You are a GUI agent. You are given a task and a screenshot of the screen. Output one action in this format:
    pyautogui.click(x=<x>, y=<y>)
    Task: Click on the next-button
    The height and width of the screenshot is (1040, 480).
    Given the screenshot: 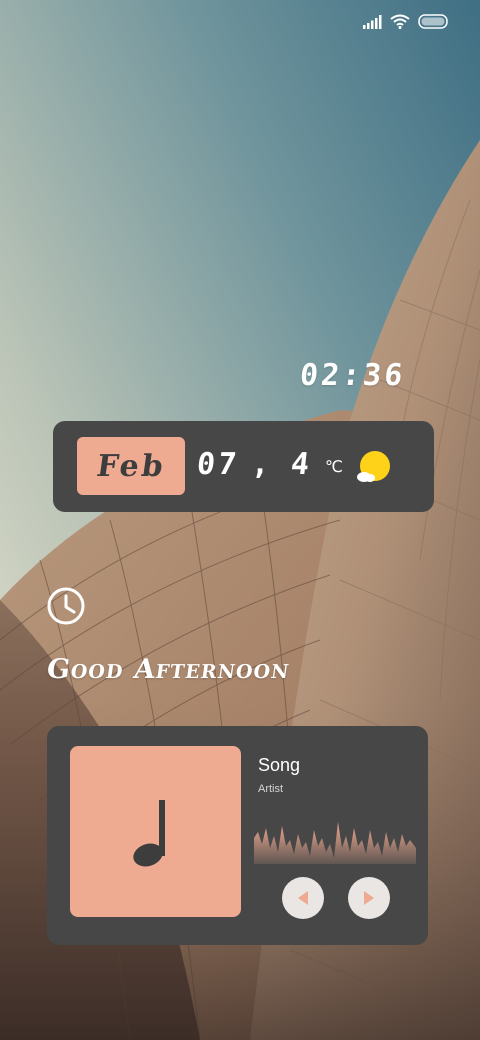 What is the action you would take?
    pyautogui.click(x=369, y=898)
    